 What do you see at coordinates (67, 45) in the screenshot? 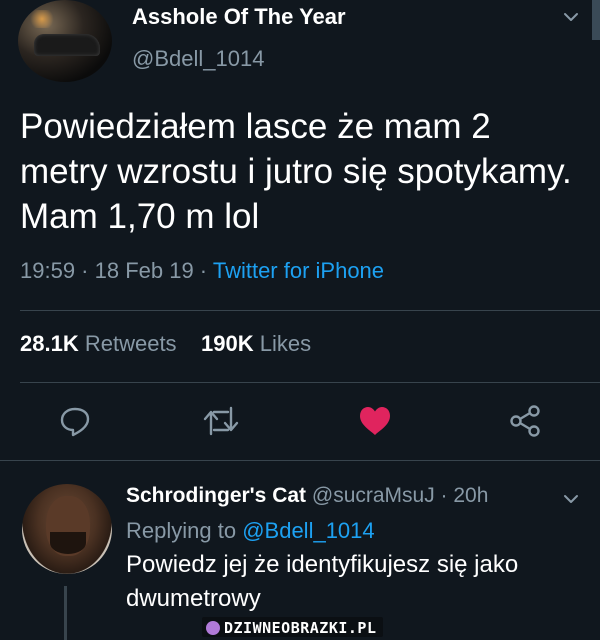
I see `avatar-car` at bounding box center [67, 45].